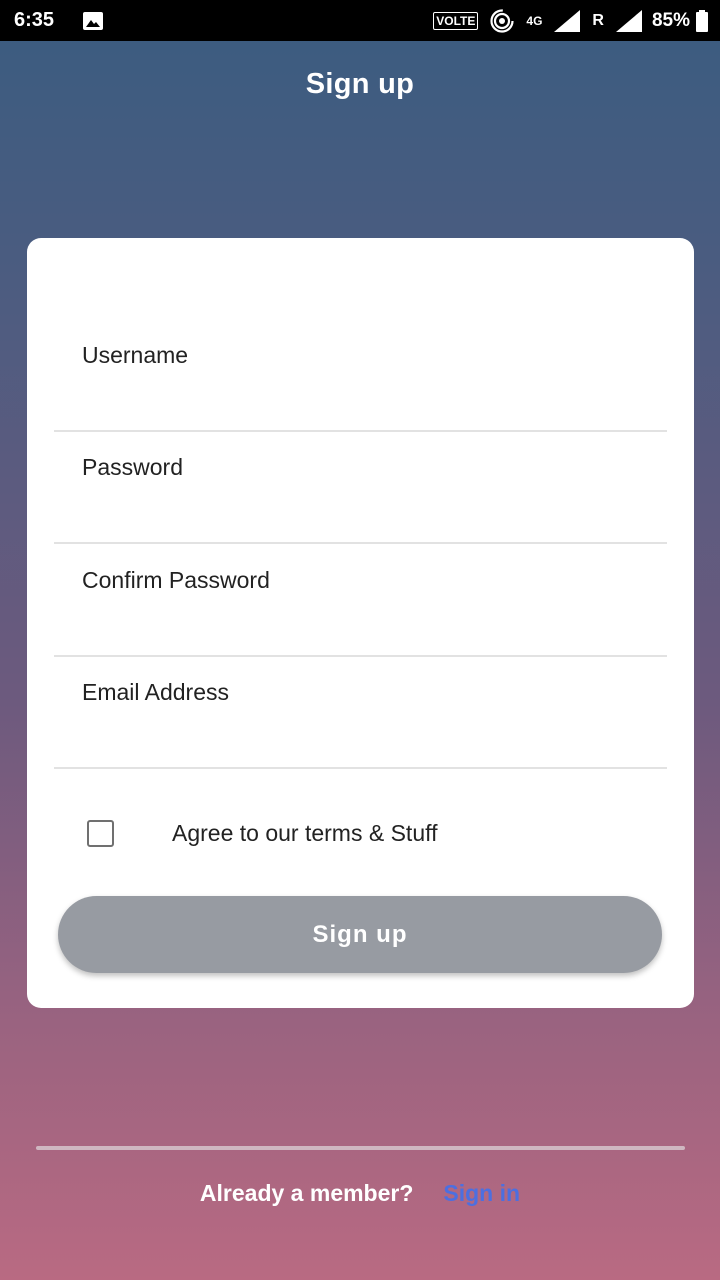 The width and height of the screenshot is (720, 1280). I want to click on terms-checkbox-label: Agree to our terms & Stuff, so click(304, 833).